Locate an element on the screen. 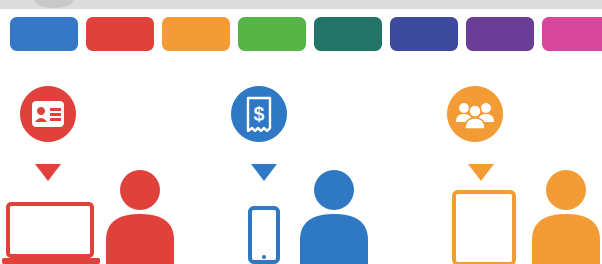 This screenshot has width=602, height=264. group-people-icon is located at coordinates (475, 116).